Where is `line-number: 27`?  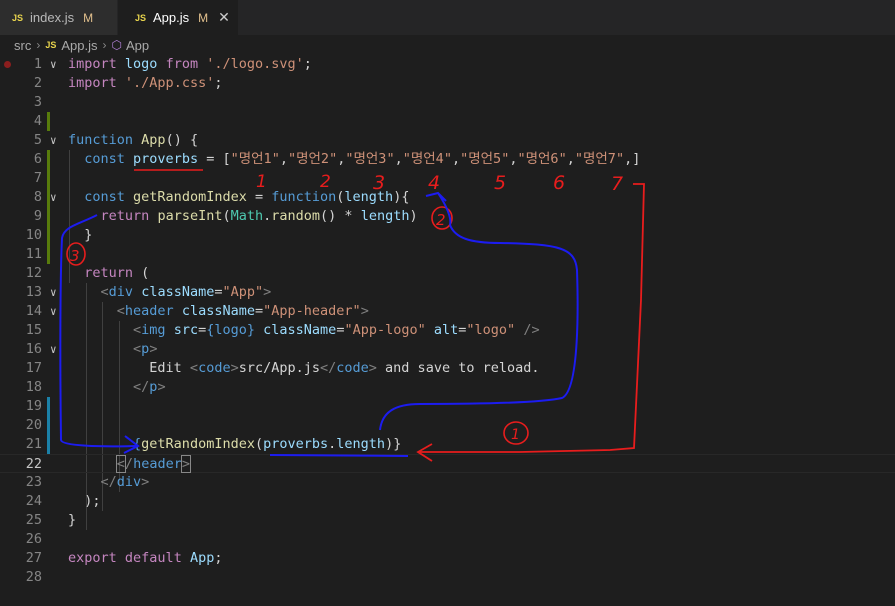 line-number: 27 is located at coordinates (33, 558).